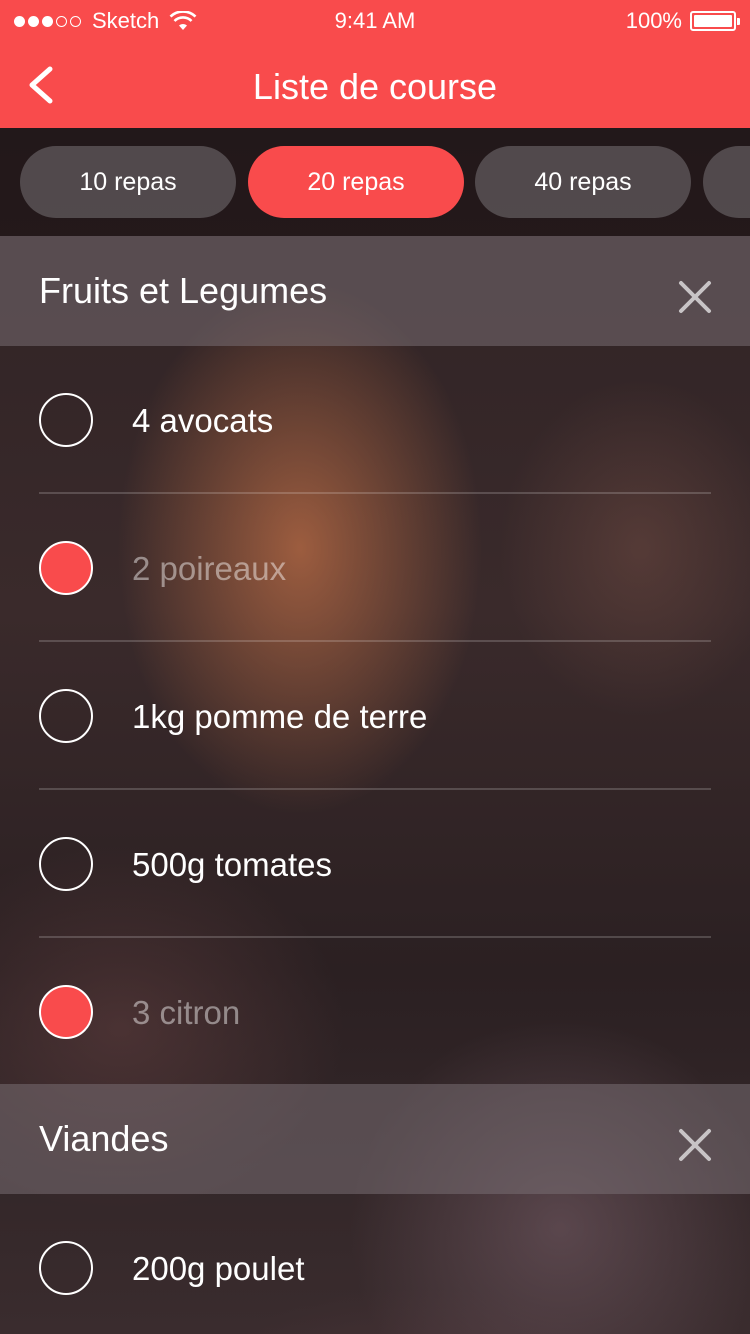 Image resolution: width=750 pixels, height=1334 pixels. Describe the element at coordinates (128, 182) in the screenshot. I see `tab-10-repas: 10 repas` at that location.